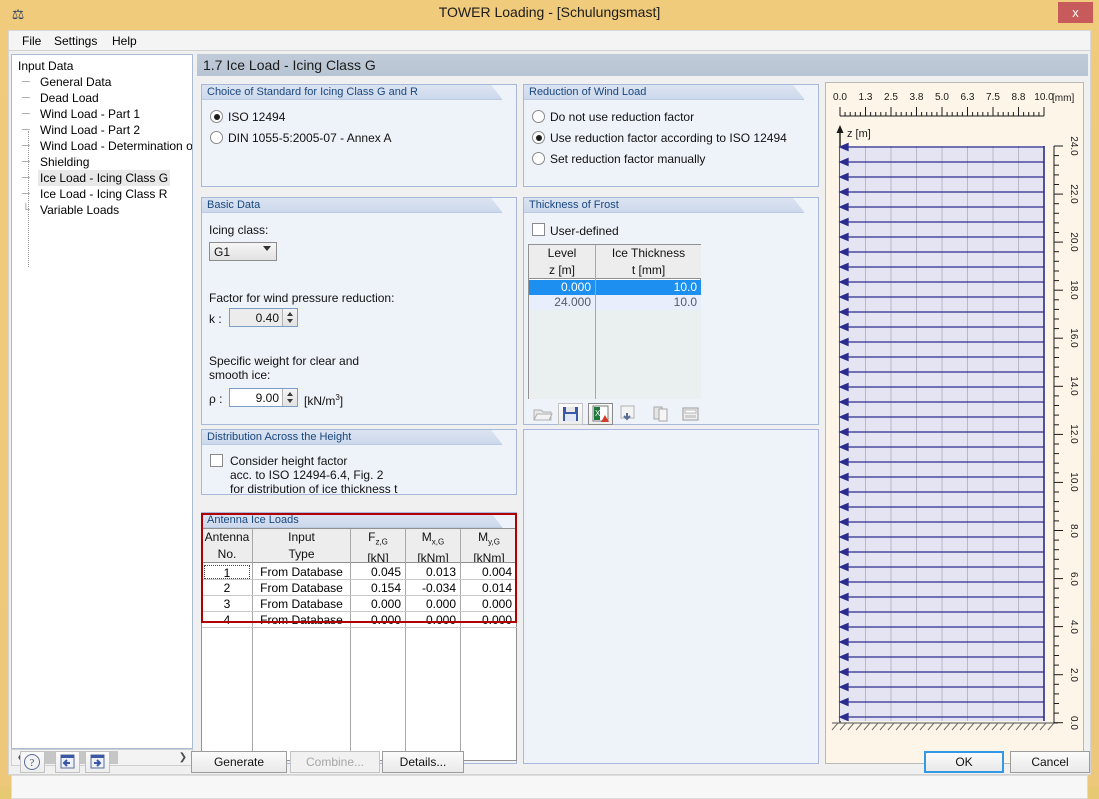  I want to click on k-label: k :, so click(215, 319).